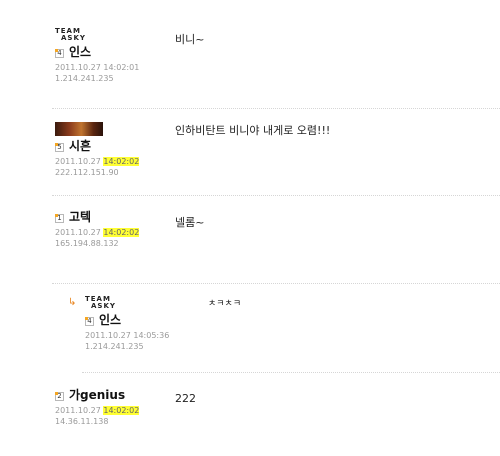  Describe the element at coordinates (225, 304) in the screenshot. I see `comment-text: ㅊㅋㅊㅋ` at that location.